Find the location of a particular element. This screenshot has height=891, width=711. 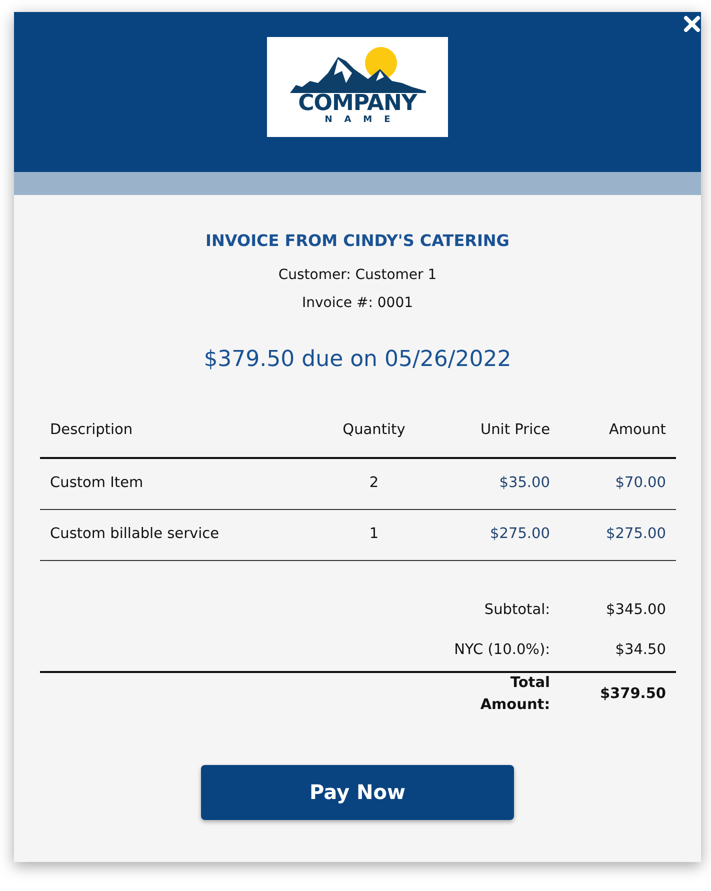

table-cell: Custom billable service is located at coordinates (176, 534).